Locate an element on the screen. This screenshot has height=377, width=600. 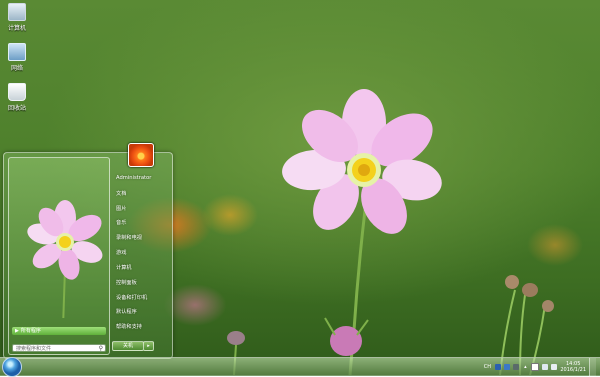
menu-item-label: 帮助和支持 is located at coordinates (129, 327).